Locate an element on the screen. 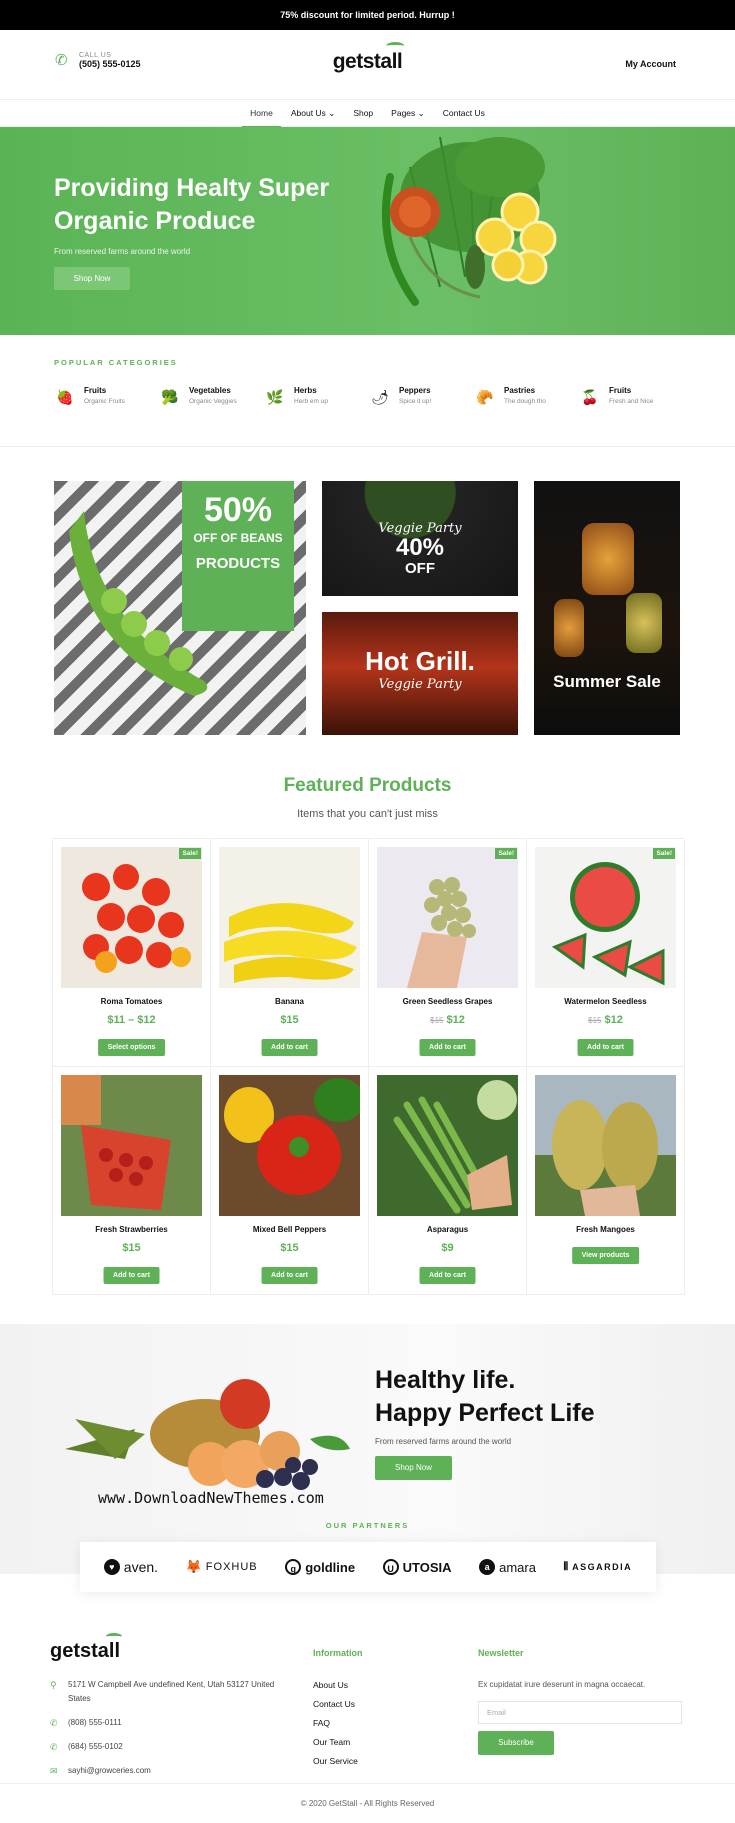  product-name: Roma Tomatoes is located at coordinates (131, 1001).